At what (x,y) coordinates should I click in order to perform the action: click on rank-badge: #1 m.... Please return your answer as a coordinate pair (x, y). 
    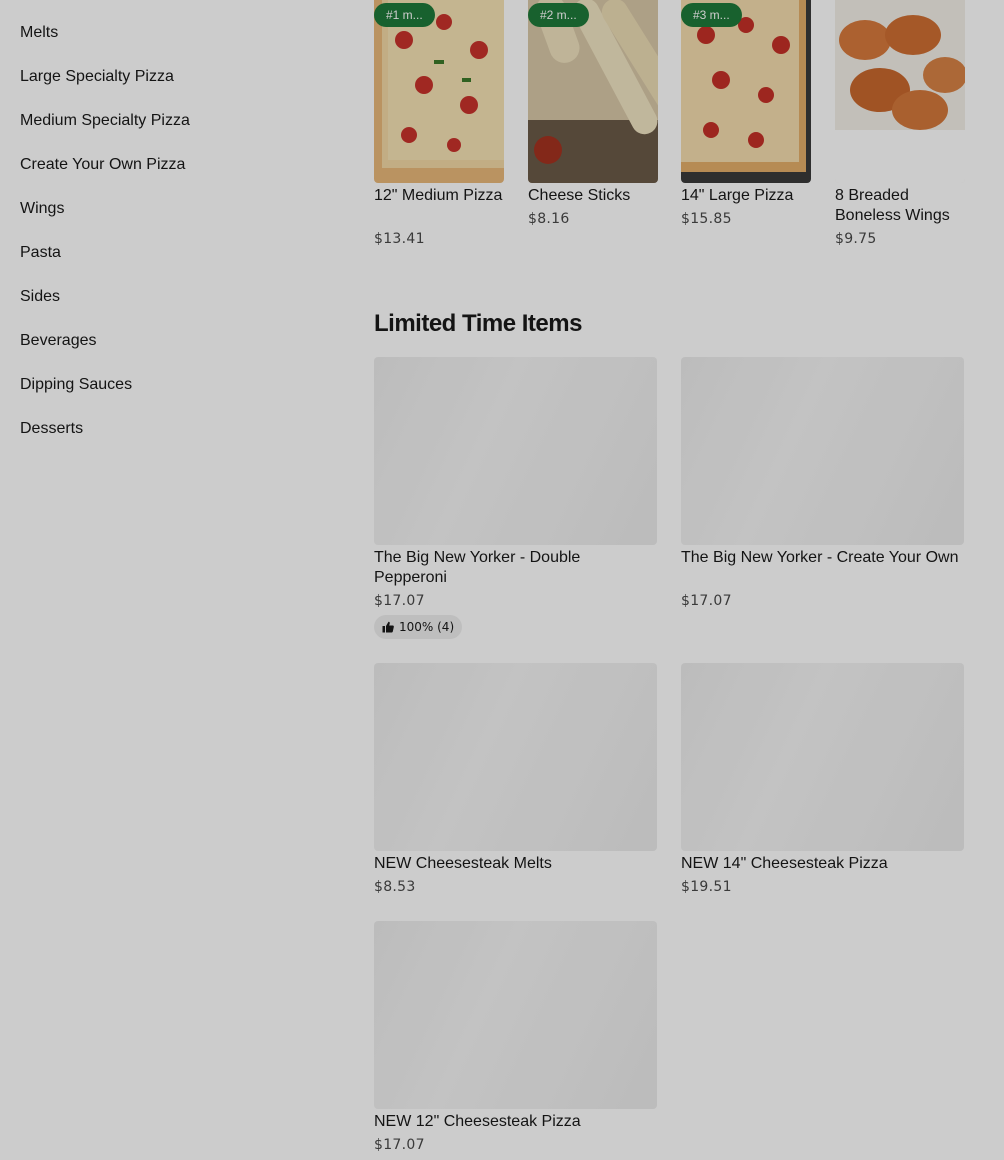
    Looking at the image, I should click on (404, 15).